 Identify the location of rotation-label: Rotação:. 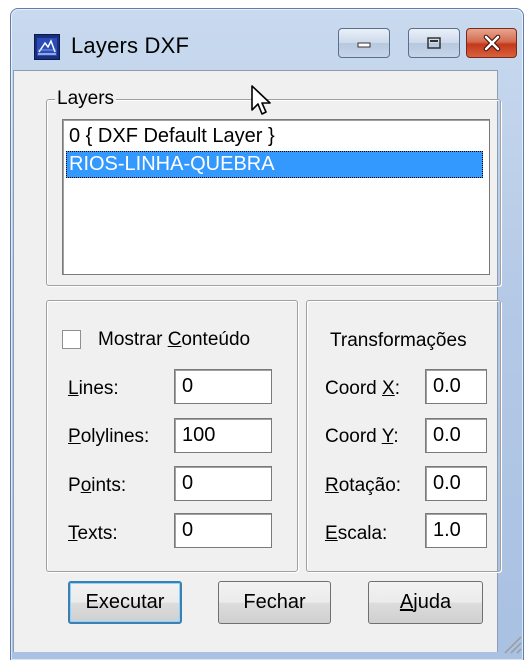
(363, 486).